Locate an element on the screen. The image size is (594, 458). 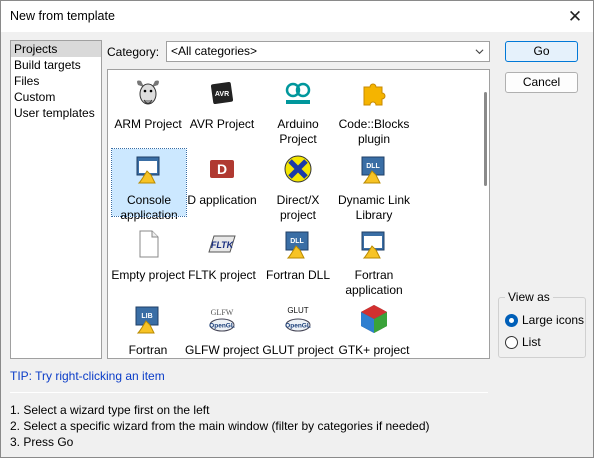
title-bar: New from template ✕ is located at coordinates (297, 16).